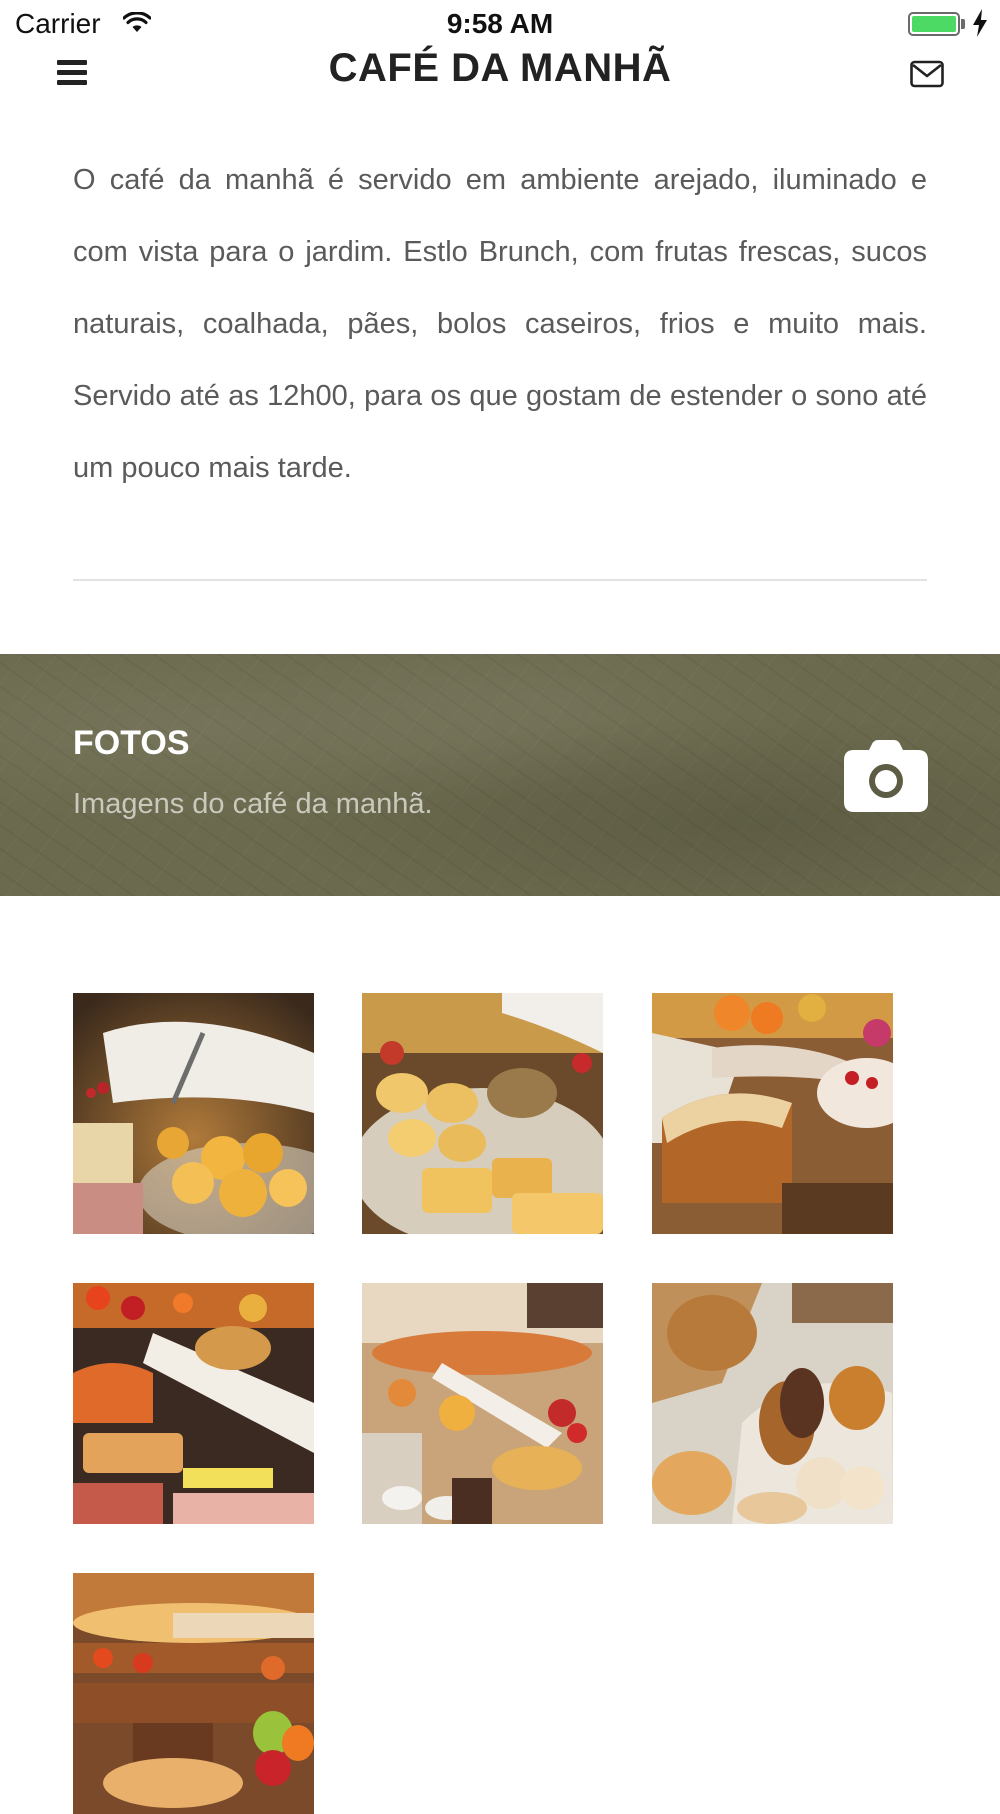 The height and width of the screenshot is (1814, 1000). I want to click on photo-buffet-table, so click(193, 1403).